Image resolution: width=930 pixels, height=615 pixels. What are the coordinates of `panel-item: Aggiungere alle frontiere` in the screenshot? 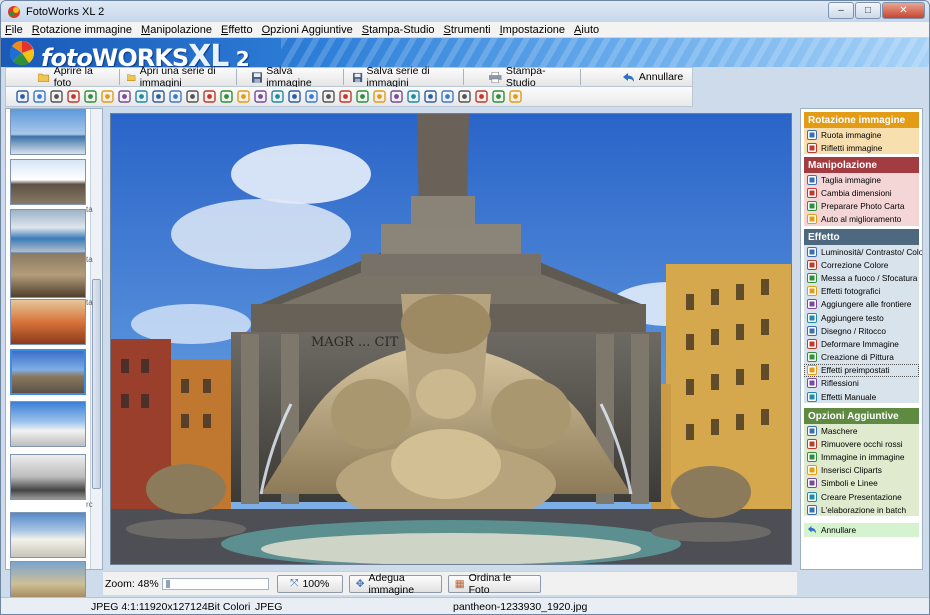 It's located at (861, 304).